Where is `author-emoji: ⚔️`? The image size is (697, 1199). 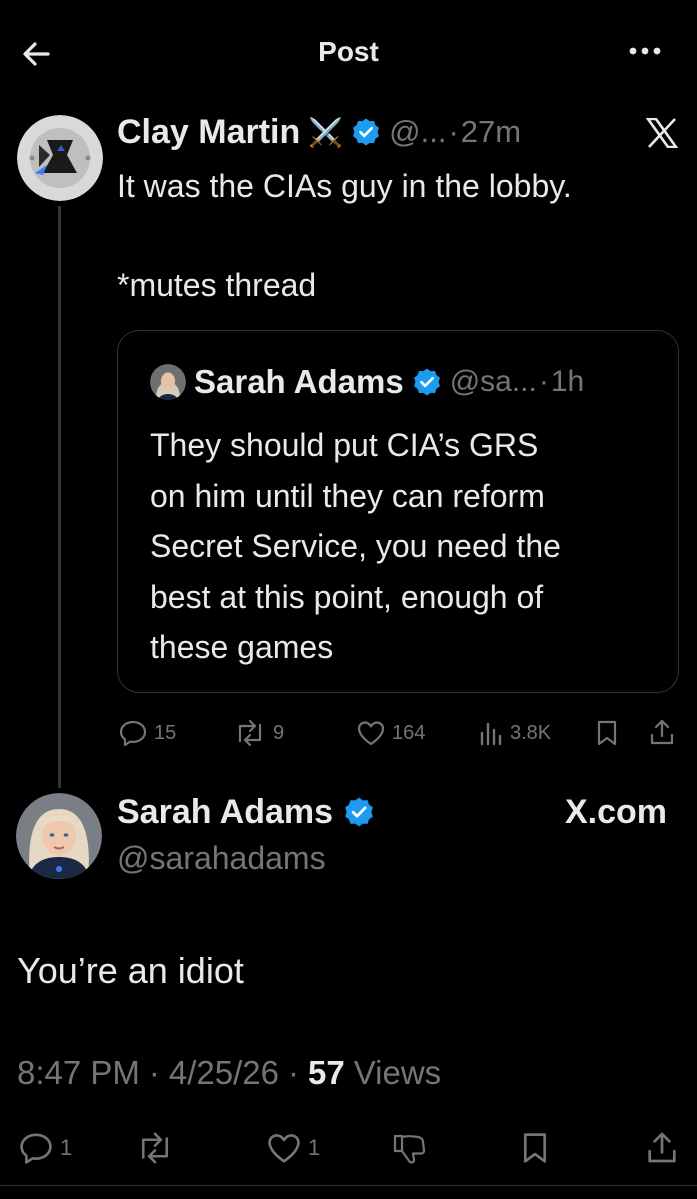
author-emoji: ⚔️ is located at coordinates (326, 132).